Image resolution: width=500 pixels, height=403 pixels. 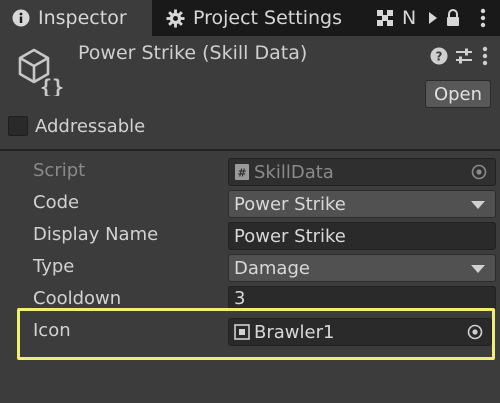 I want to click on grid-icon, so click(x=385, y=18).